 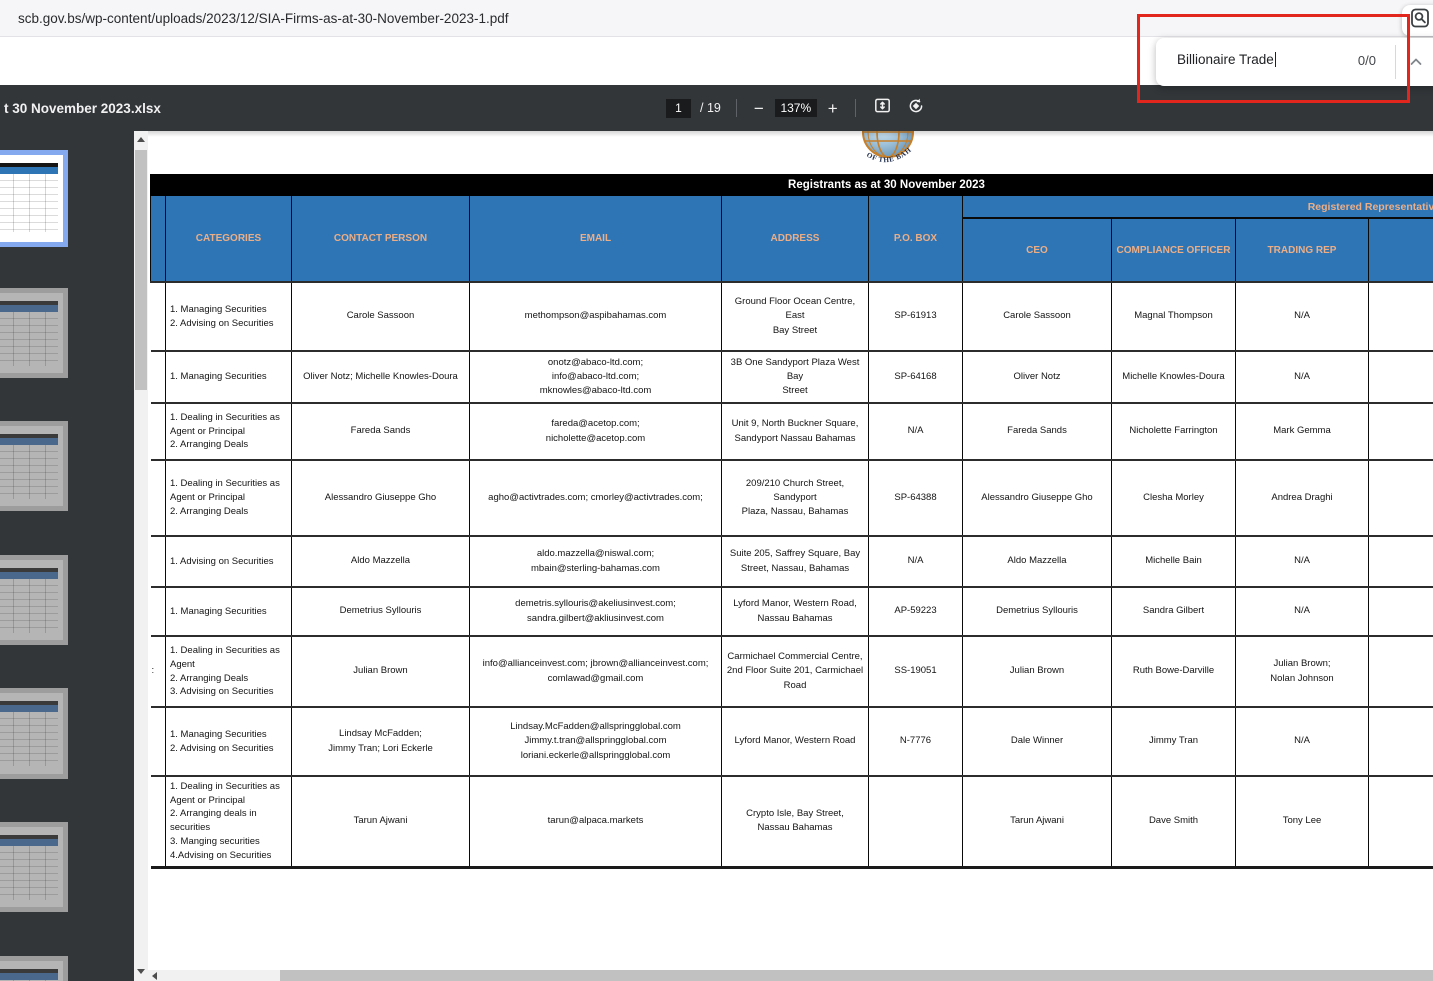 I want to click on table-cell-trading-rep: Tony Lee, so click(x=1302, y=821).